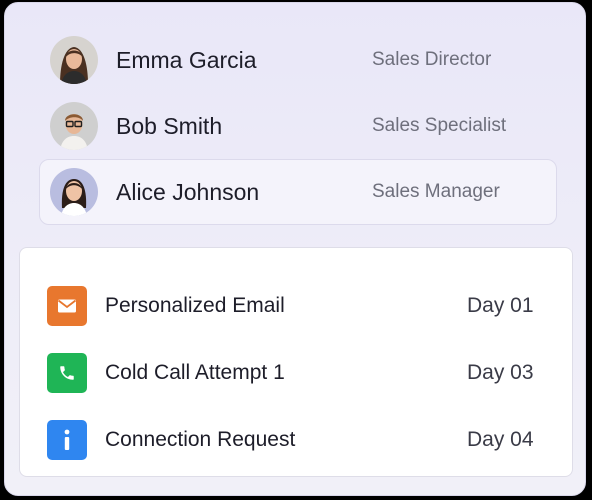 Image resolution: width=592 pixels, height=500 pixels. Describe the element at coordinates (195, 372) in the screenshot. I see `step-label: Cold Call Attempt 1` at that location.